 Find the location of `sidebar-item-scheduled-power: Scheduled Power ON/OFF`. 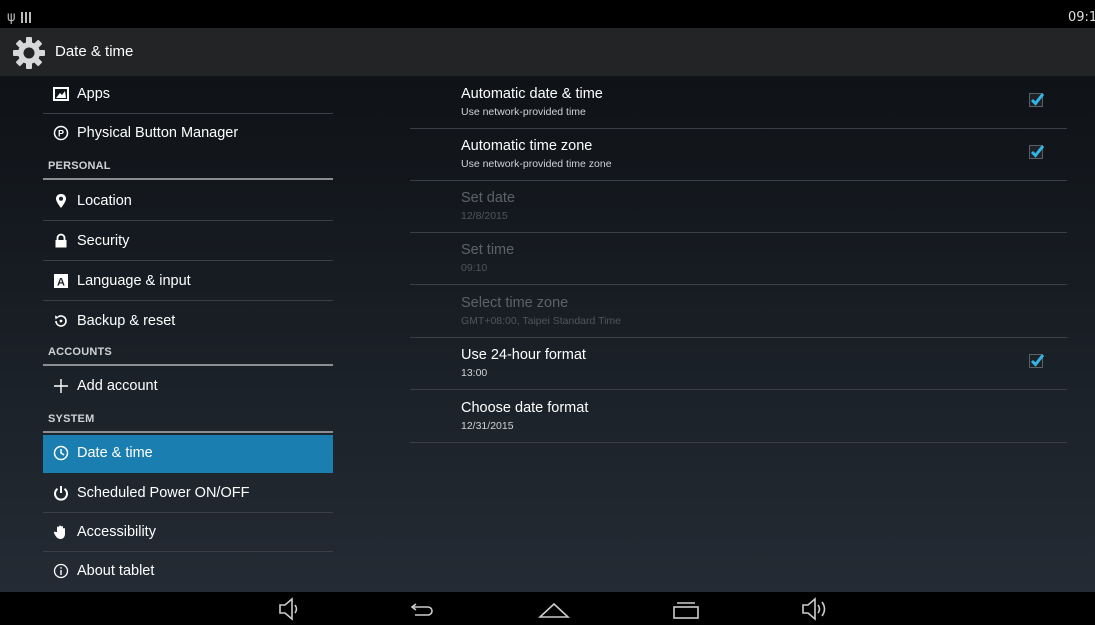

sidebar-item-scheduled-power: Scheduled Power ON/OFF is located at coordinates (188, 494).